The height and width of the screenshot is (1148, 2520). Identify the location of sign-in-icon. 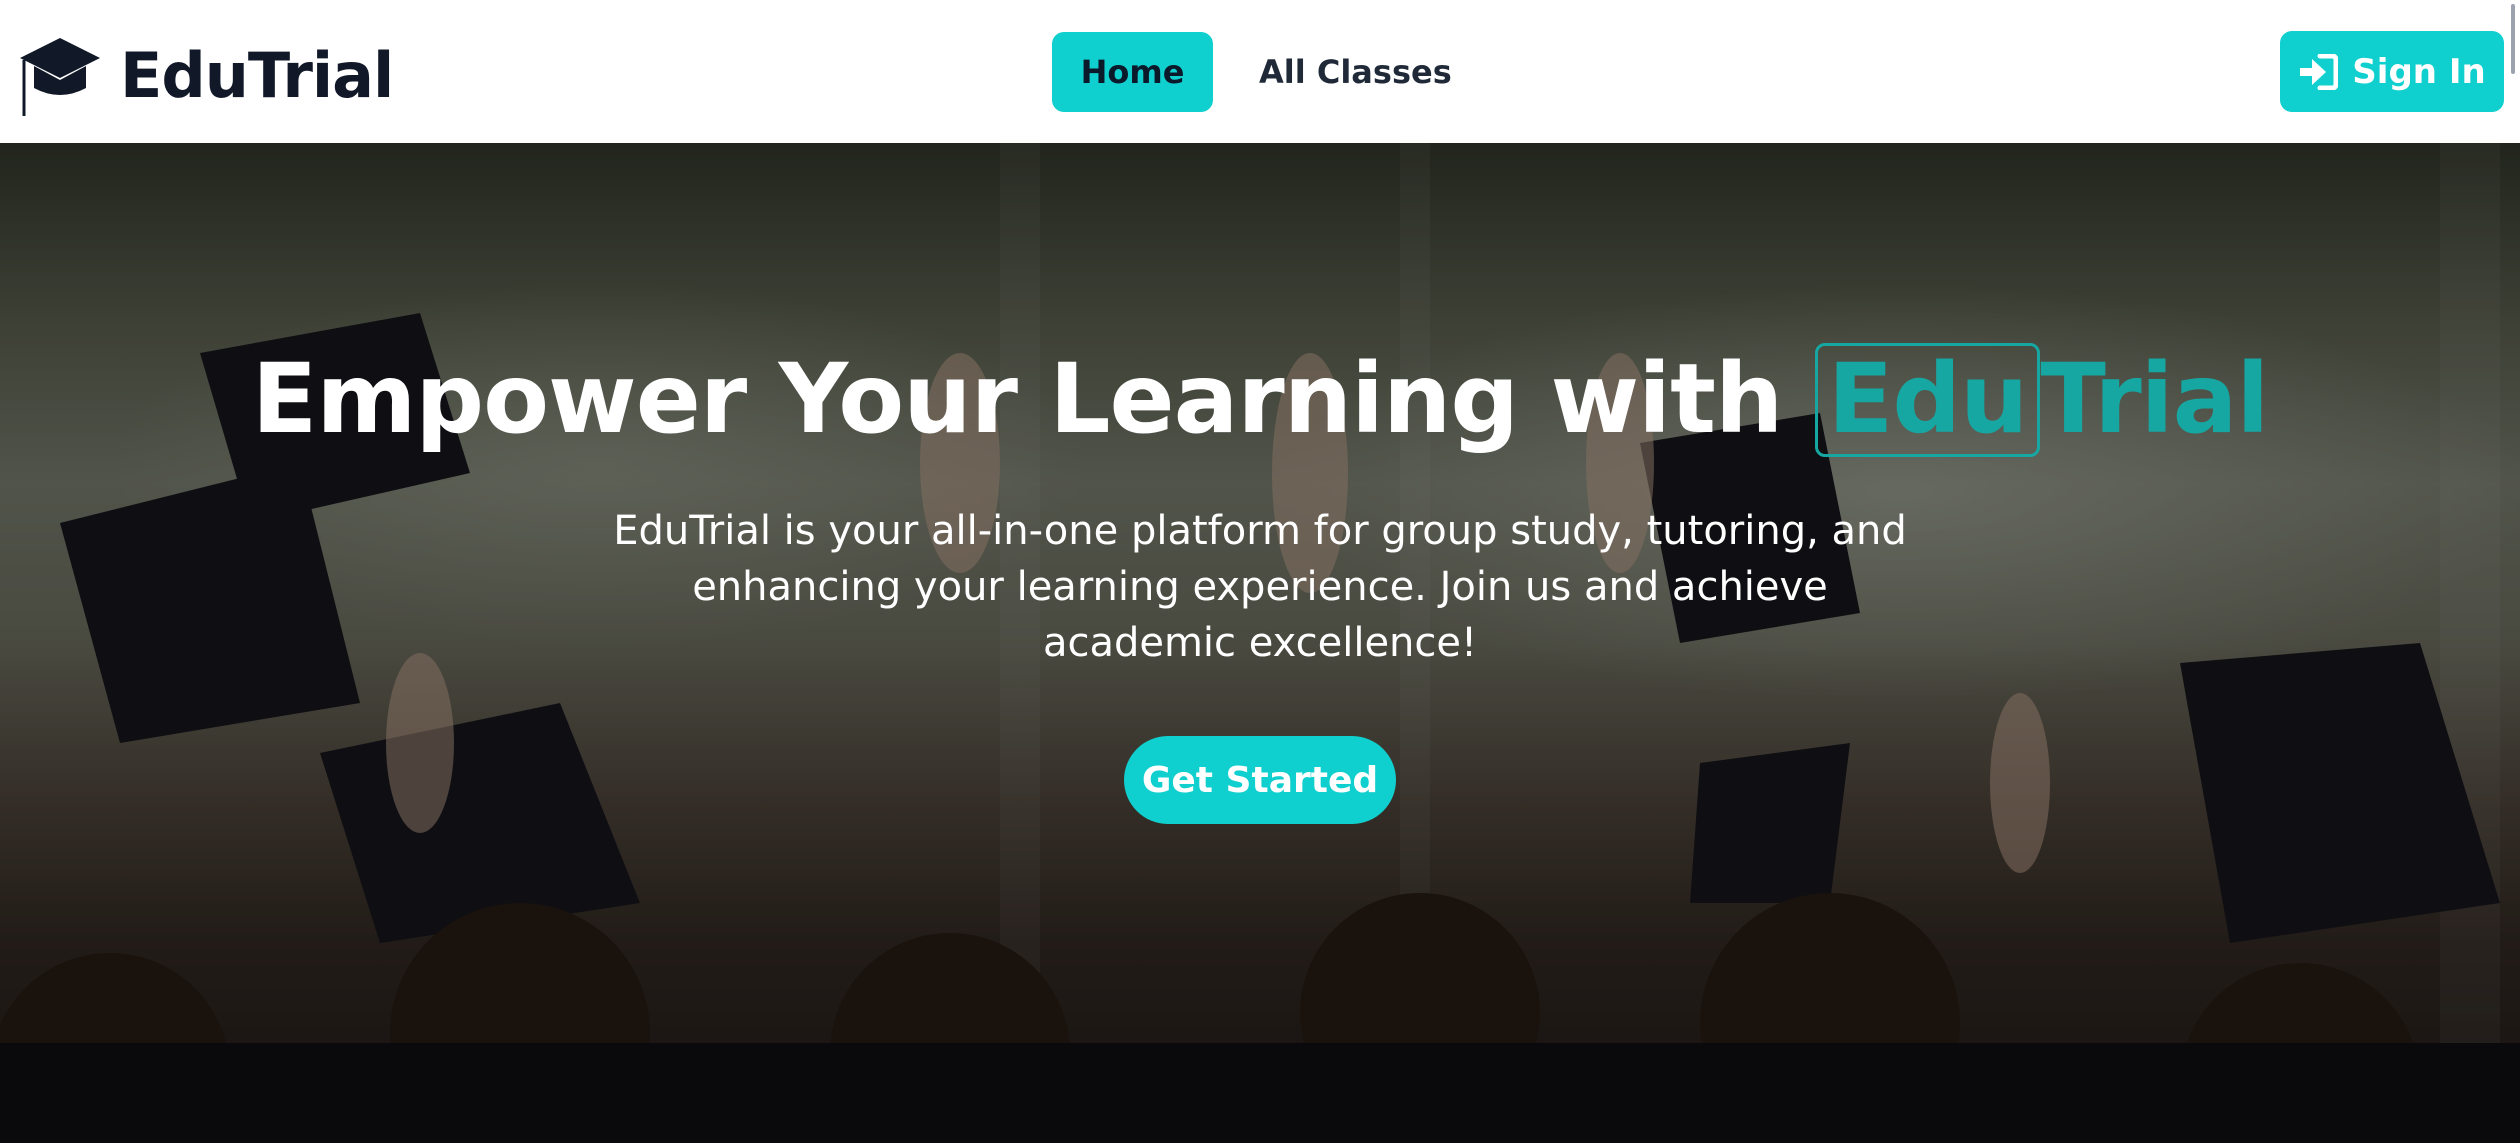
(2318, 71).